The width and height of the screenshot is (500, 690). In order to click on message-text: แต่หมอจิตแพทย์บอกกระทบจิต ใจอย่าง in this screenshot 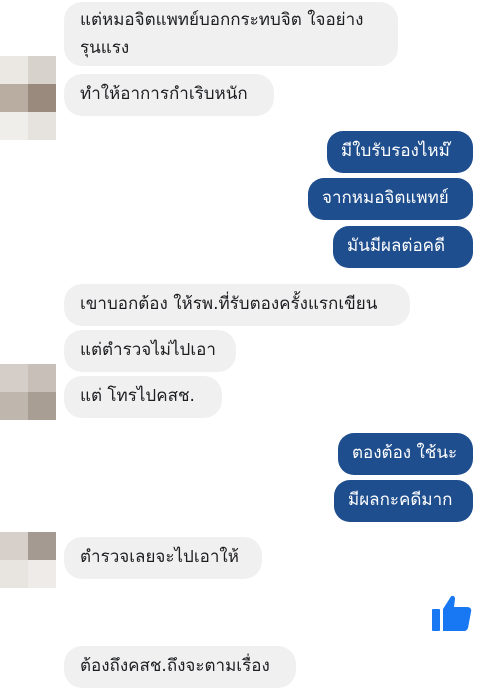, I will do `click(222, 20)`.